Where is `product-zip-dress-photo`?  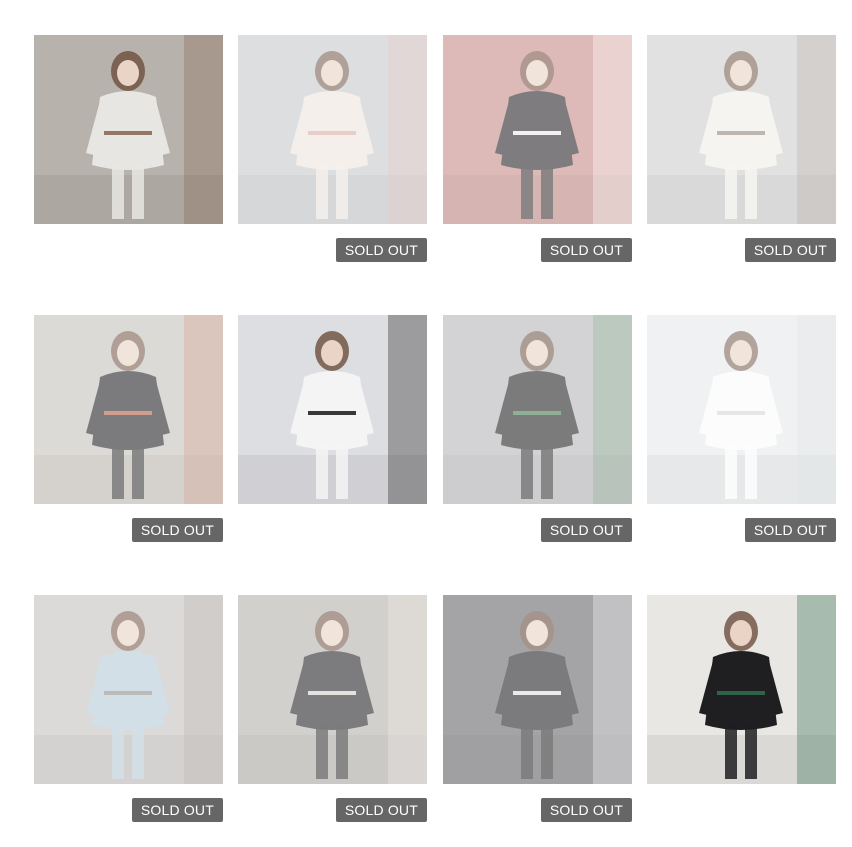
product-zip-dress-photo is located at coordinates (332, 689).